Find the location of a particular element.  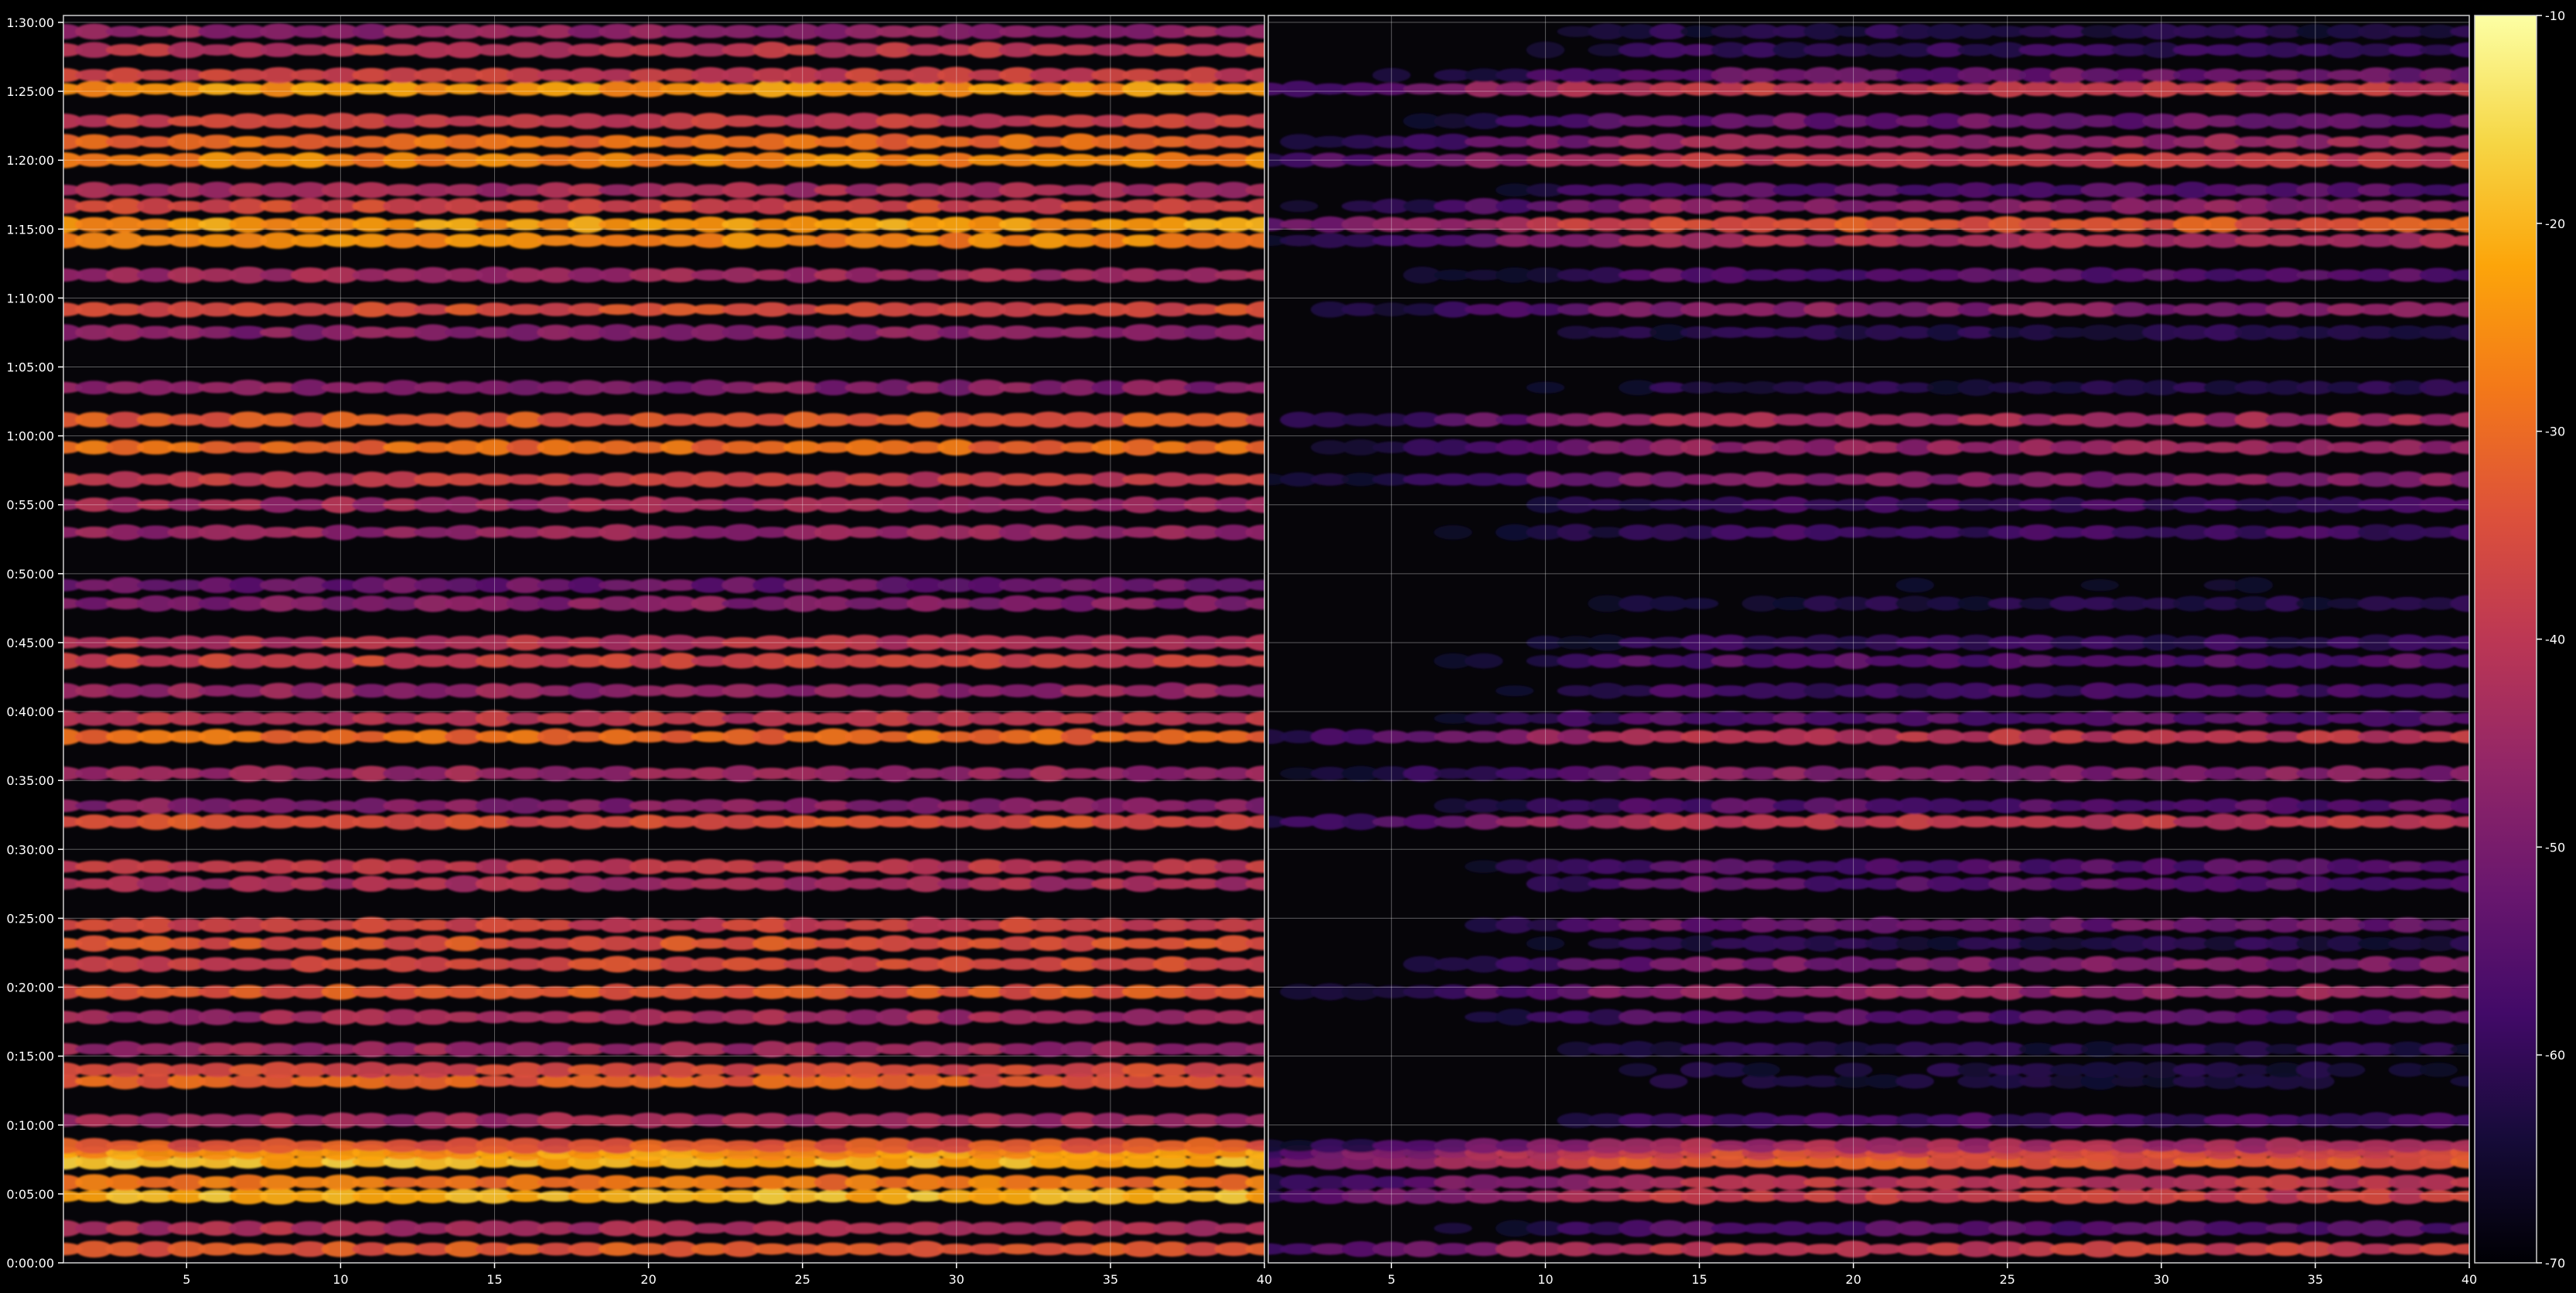

colorbar-gradient is located at coordinates (2506, 639).